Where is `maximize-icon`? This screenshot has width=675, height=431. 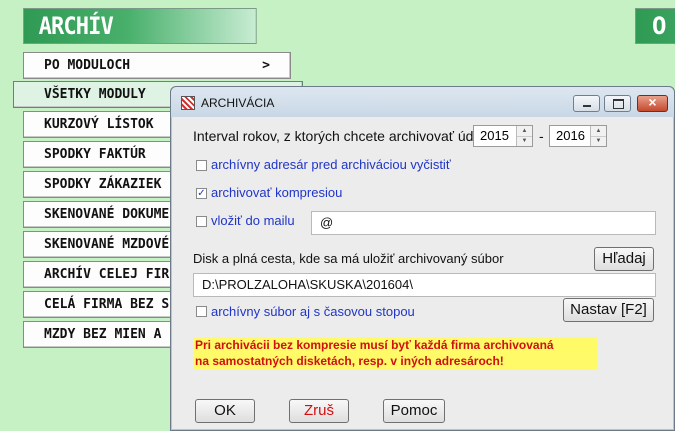
maximize-icon is located at coordinates (618, 104).